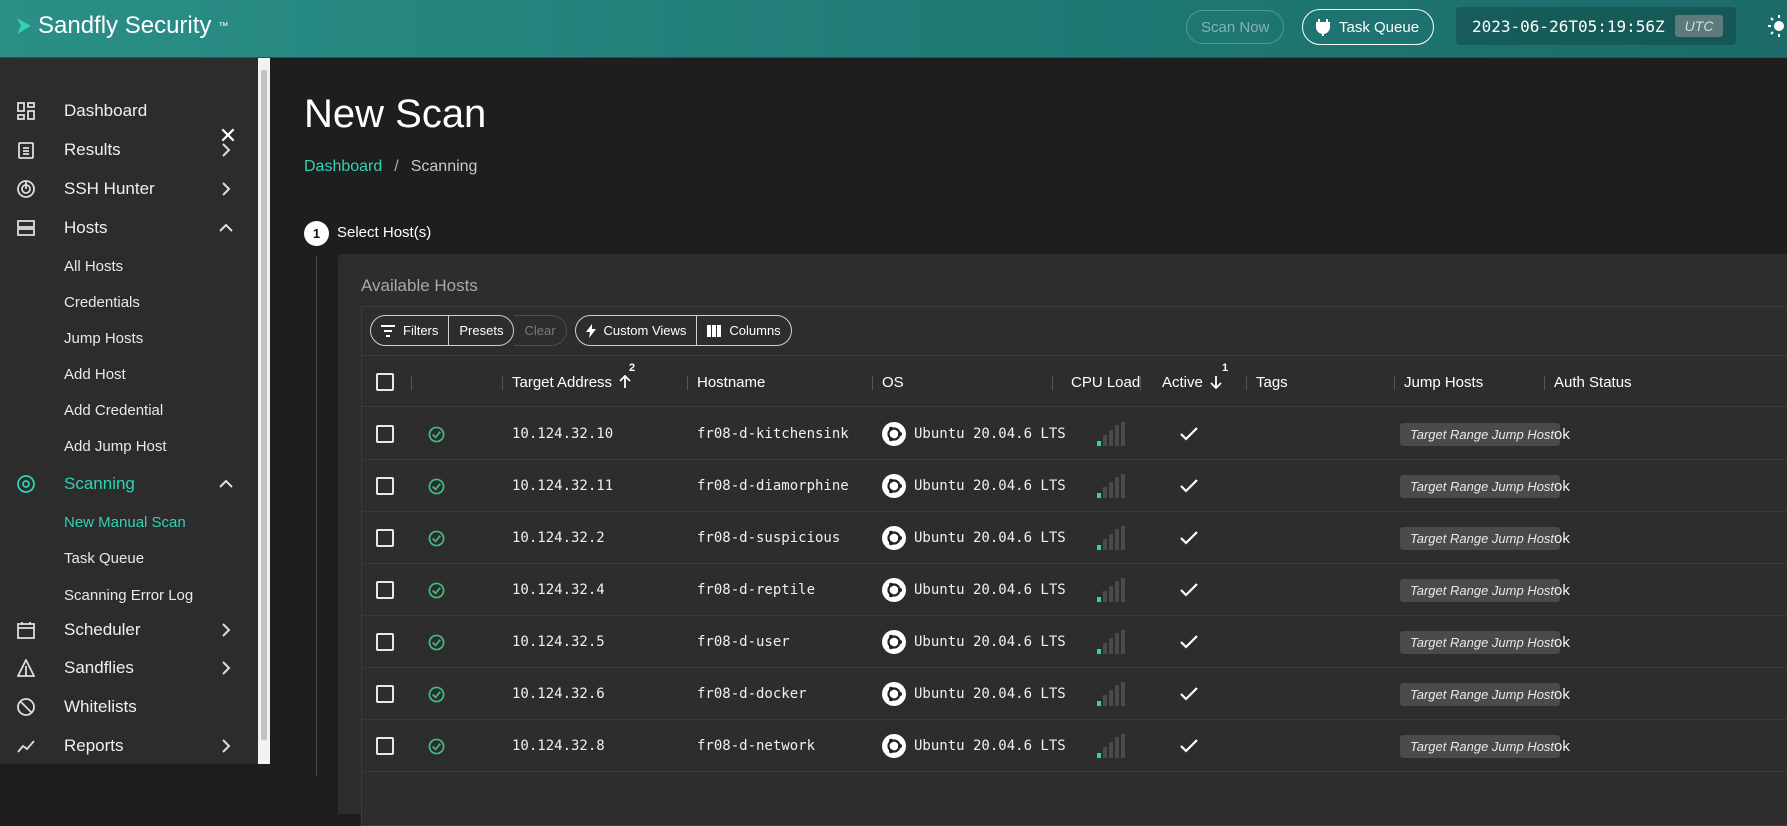 The image size is (1787, 826). What do you see at coordinates (1192, 382) in the screenshot?
I see `column-header-active: Active` at bounding box center [1192, 382].